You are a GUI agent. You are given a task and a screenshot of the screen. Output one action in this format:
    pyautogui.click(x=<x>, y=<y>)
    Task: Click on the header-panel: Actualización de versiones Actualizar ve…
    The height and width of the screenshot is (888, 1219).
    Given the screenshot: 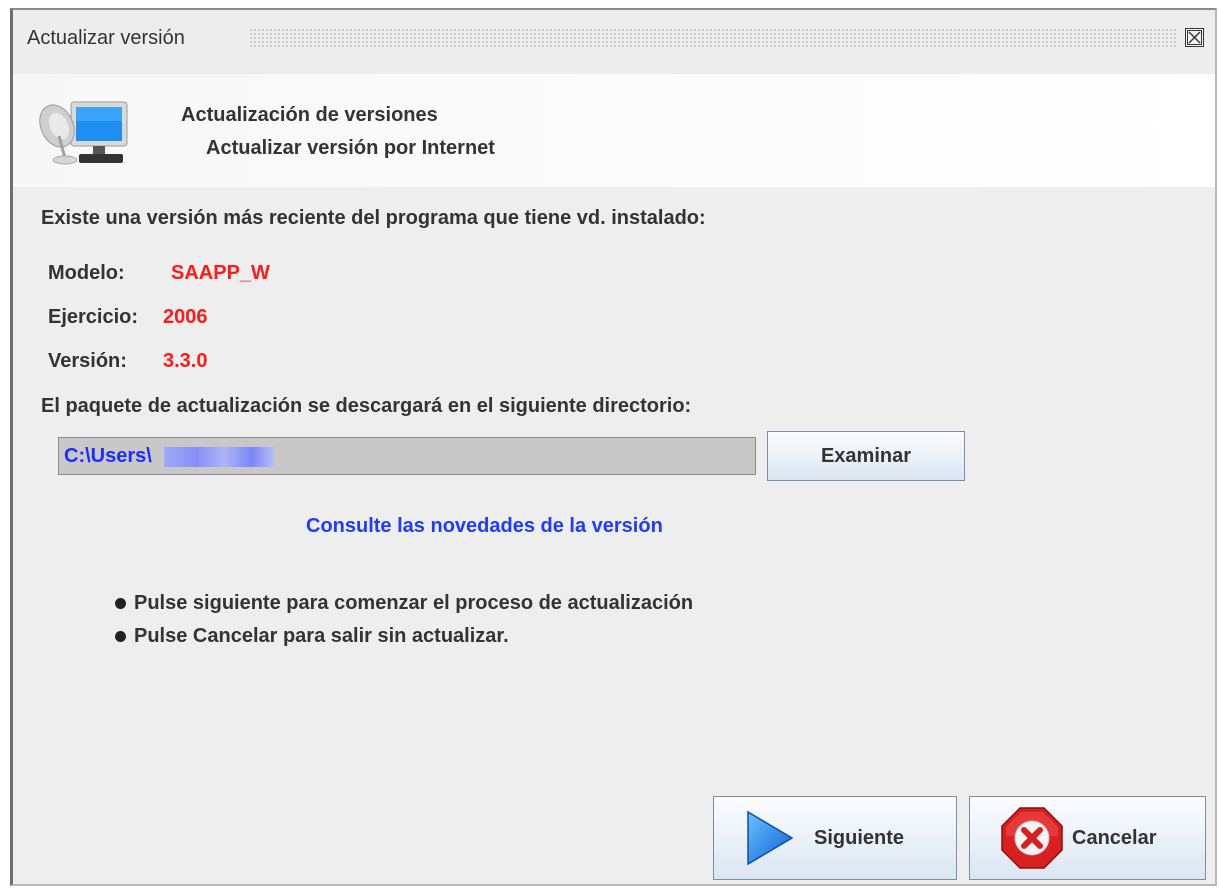 What is the action you would take?
    pyautogui.click(x=614, y=130)
    